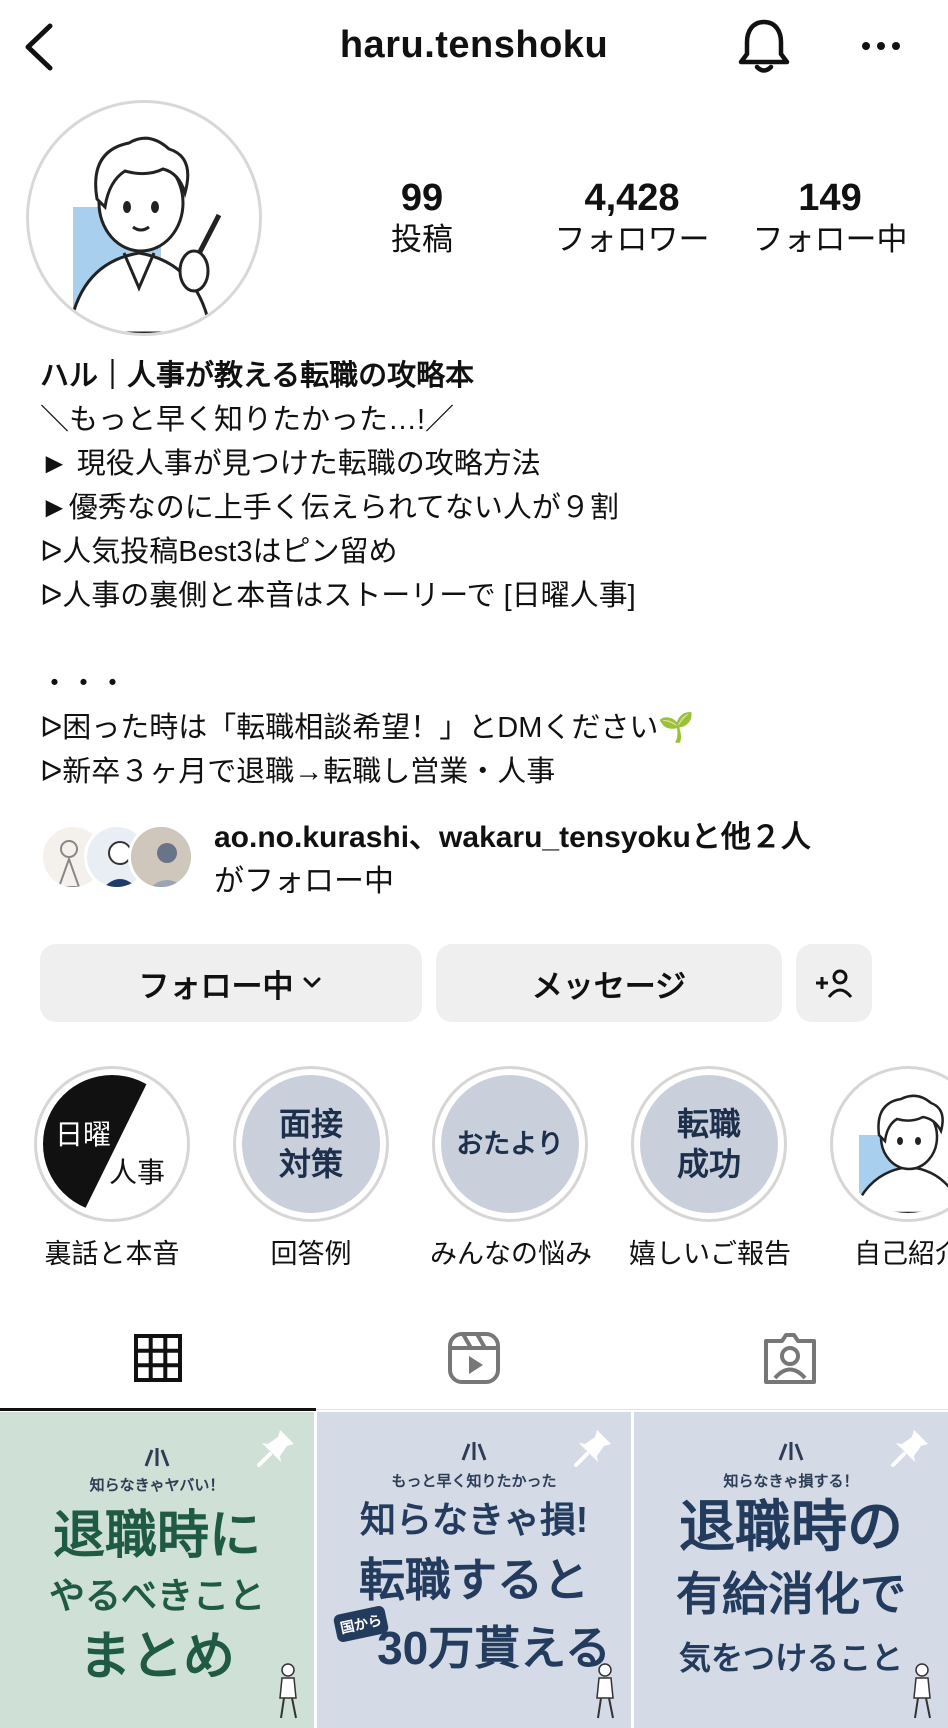 This screenshot has width=948, height=1728. Describe the element at coordinates (452, 837) in the screenshot. I see `mutual-names: ao.no.kurashi、wakaru_tensyoku` at that location.